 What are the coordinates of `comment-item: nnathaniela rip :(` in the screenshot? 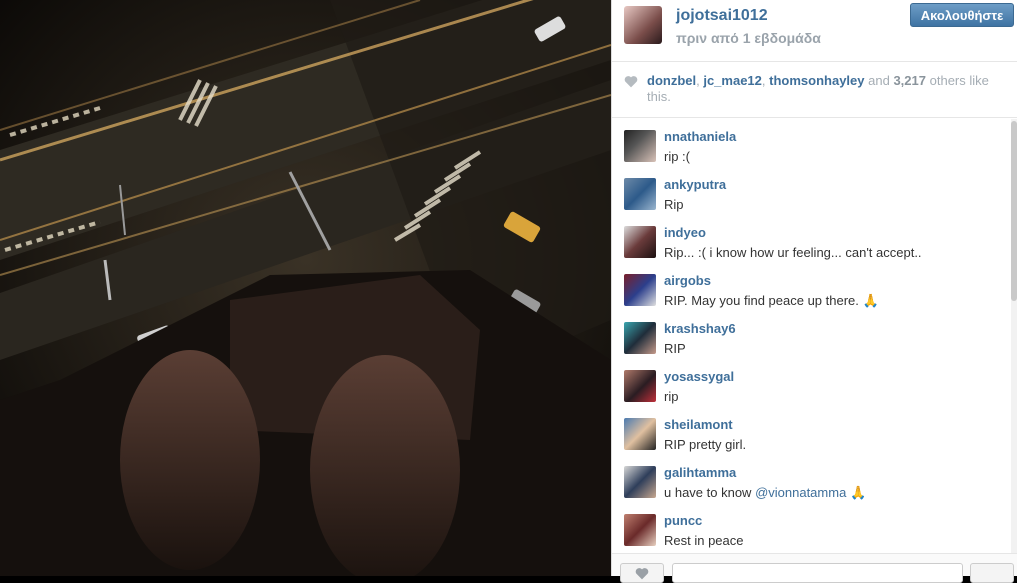 It's located at (812, 143).